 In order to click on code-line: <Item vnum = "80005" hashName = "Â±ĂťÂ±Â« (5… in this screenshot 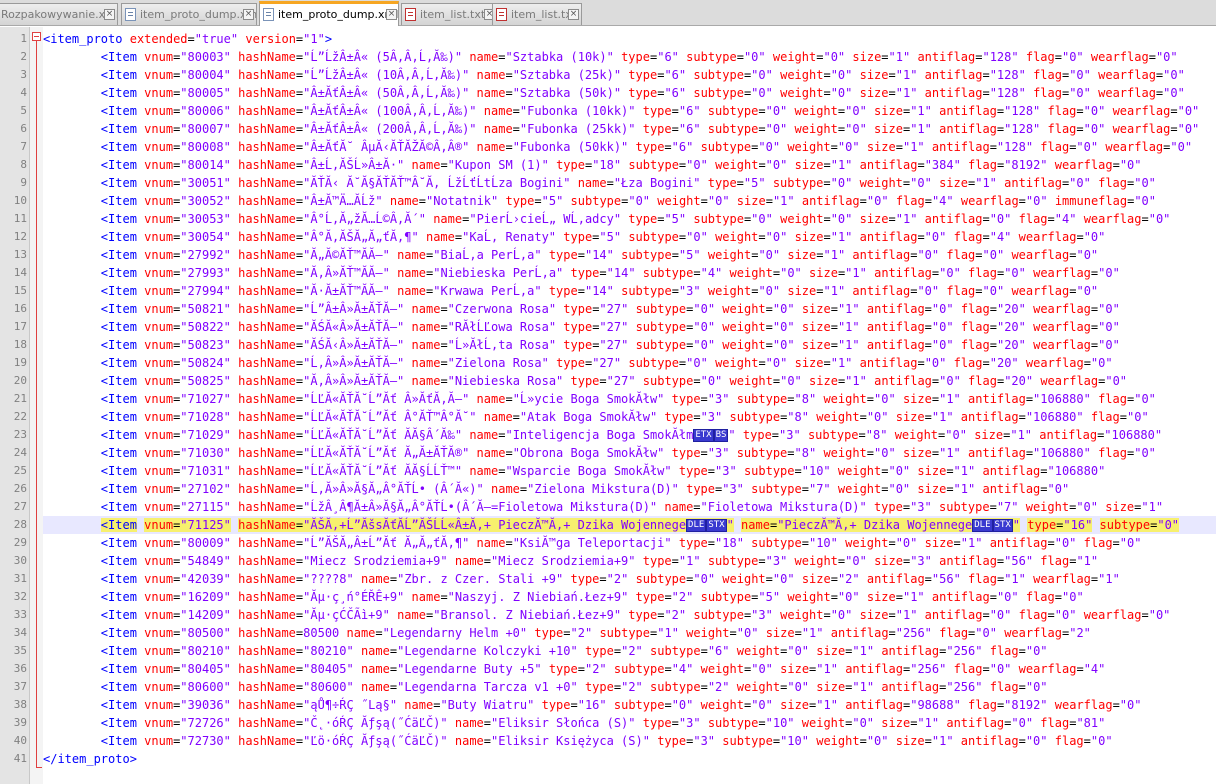, I will do `click(614, 93)`.